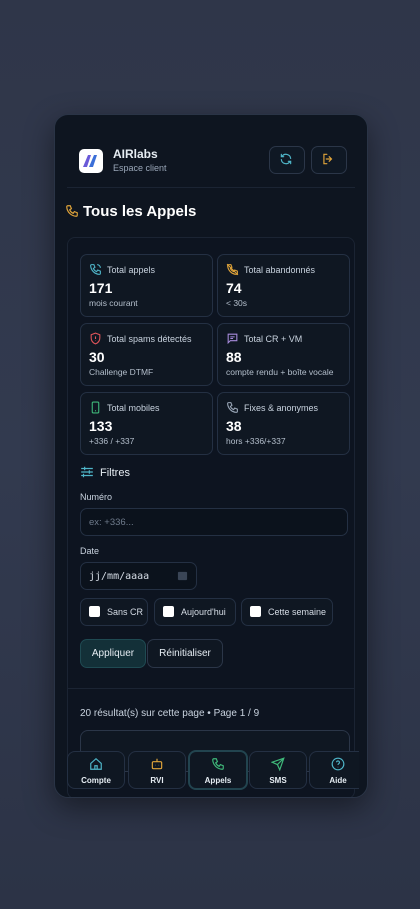 This screenshot has width=420, height=909. I want to click on date-field: jj/mm/aaaa, so click(138, 576).